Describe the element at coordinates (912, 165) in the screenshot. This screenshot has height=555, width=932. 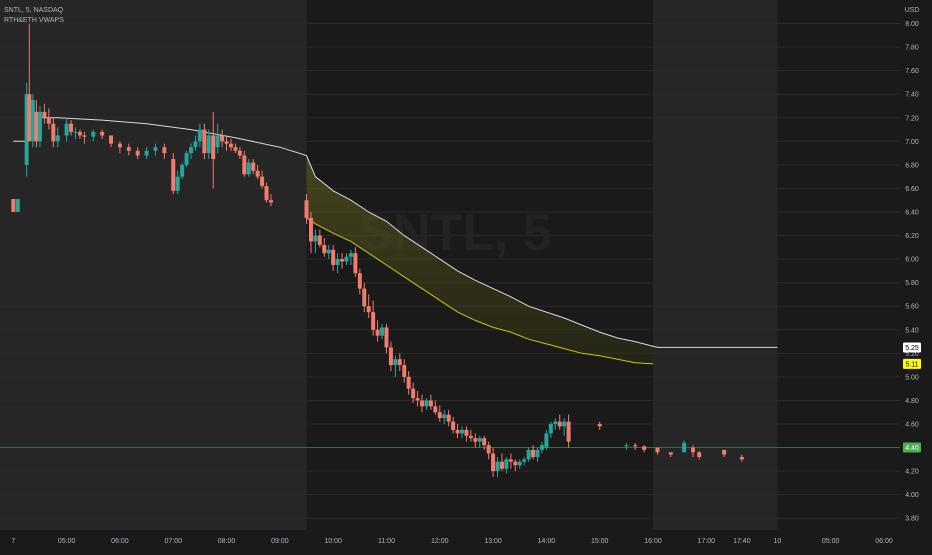
I see `price-tick-label: 6.80` at that location.